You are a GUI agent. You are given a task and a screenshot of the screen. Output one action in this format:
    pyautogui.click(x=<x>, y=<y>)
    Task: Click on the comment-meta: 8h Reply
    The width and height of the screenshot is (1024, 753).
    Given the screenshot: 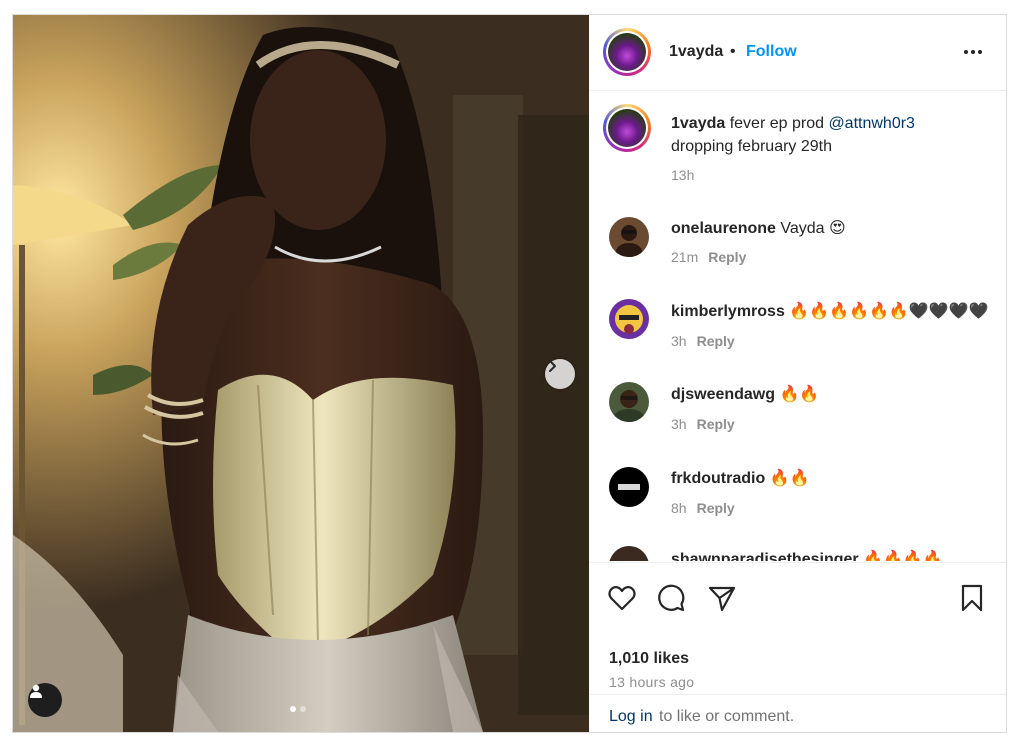 What is the action you would take?
    pyautogui.click(x=703, y=508)
    